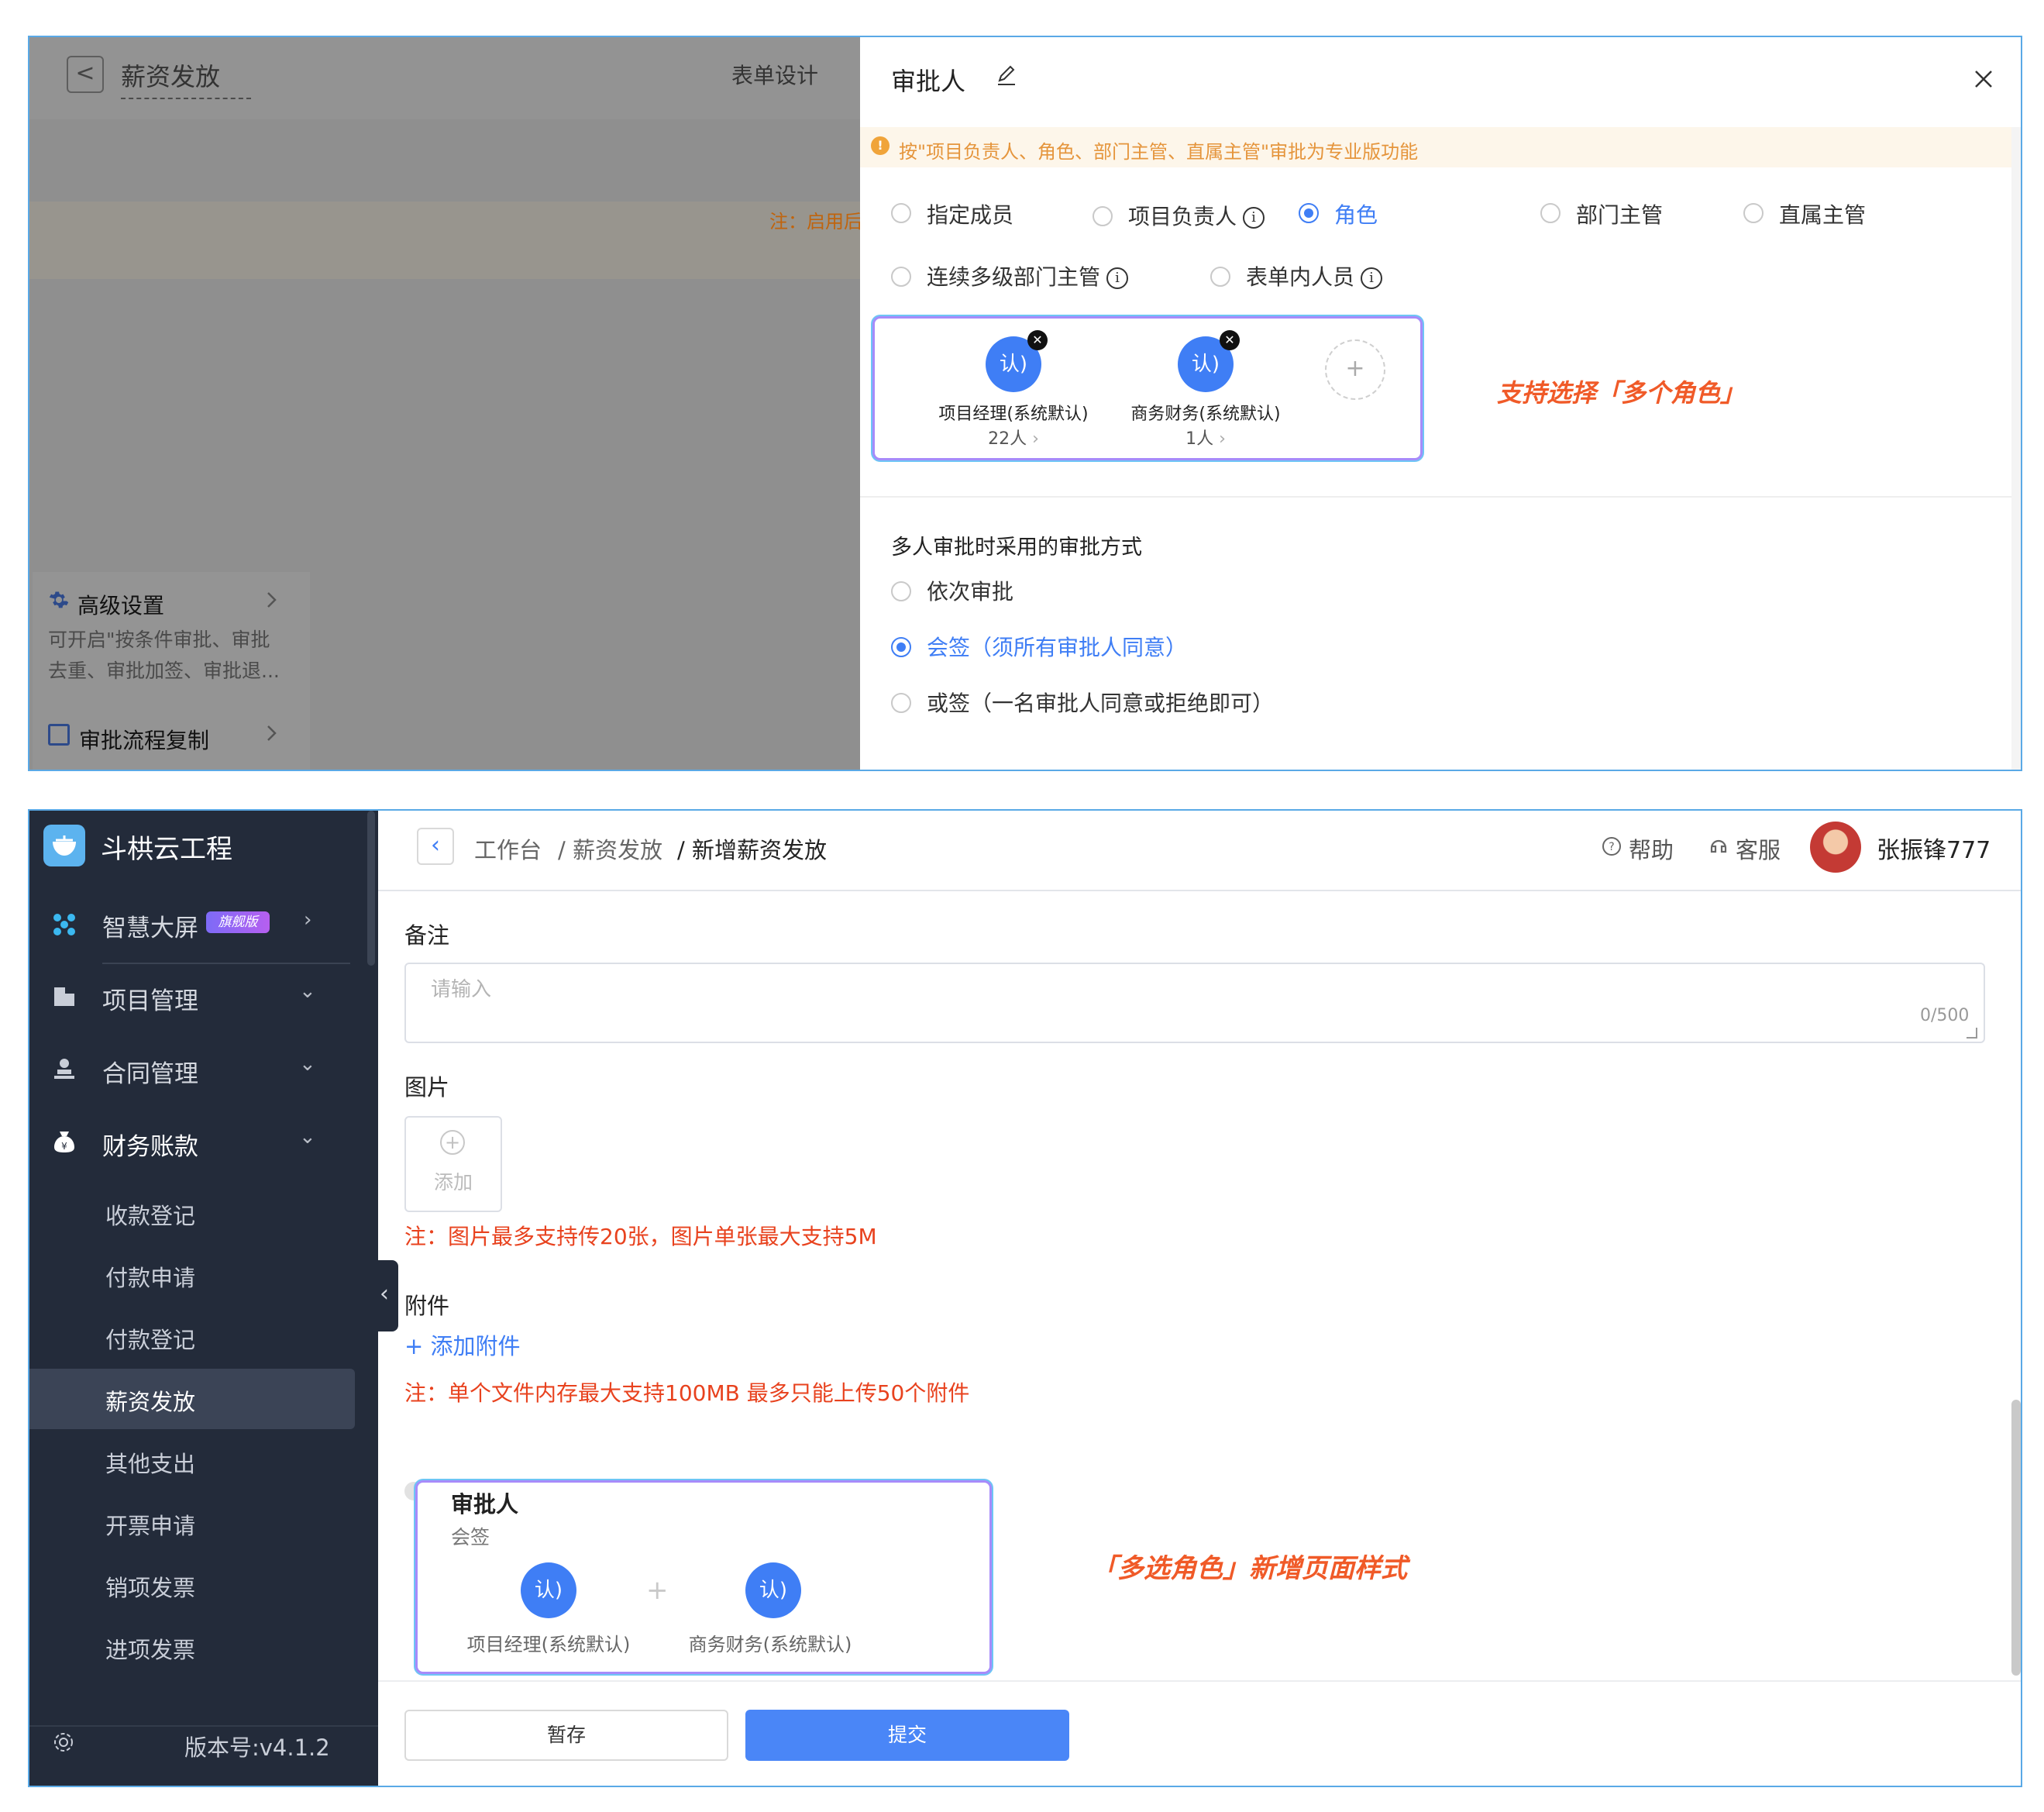 Image resolution: width=2044 pixels, height=1812 pixels. I want to click on pencil-icon, so click(1007, 75).